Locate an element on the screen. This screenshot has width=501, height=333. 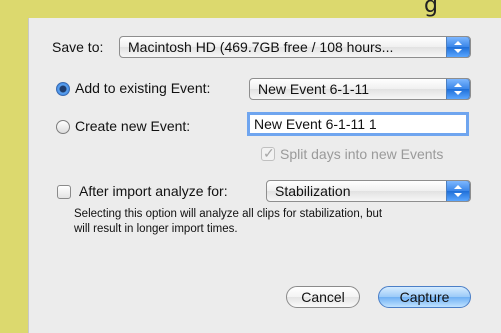
new-event-name-field: New Event 6-1-11 1 is located at coordinates (358, 124).